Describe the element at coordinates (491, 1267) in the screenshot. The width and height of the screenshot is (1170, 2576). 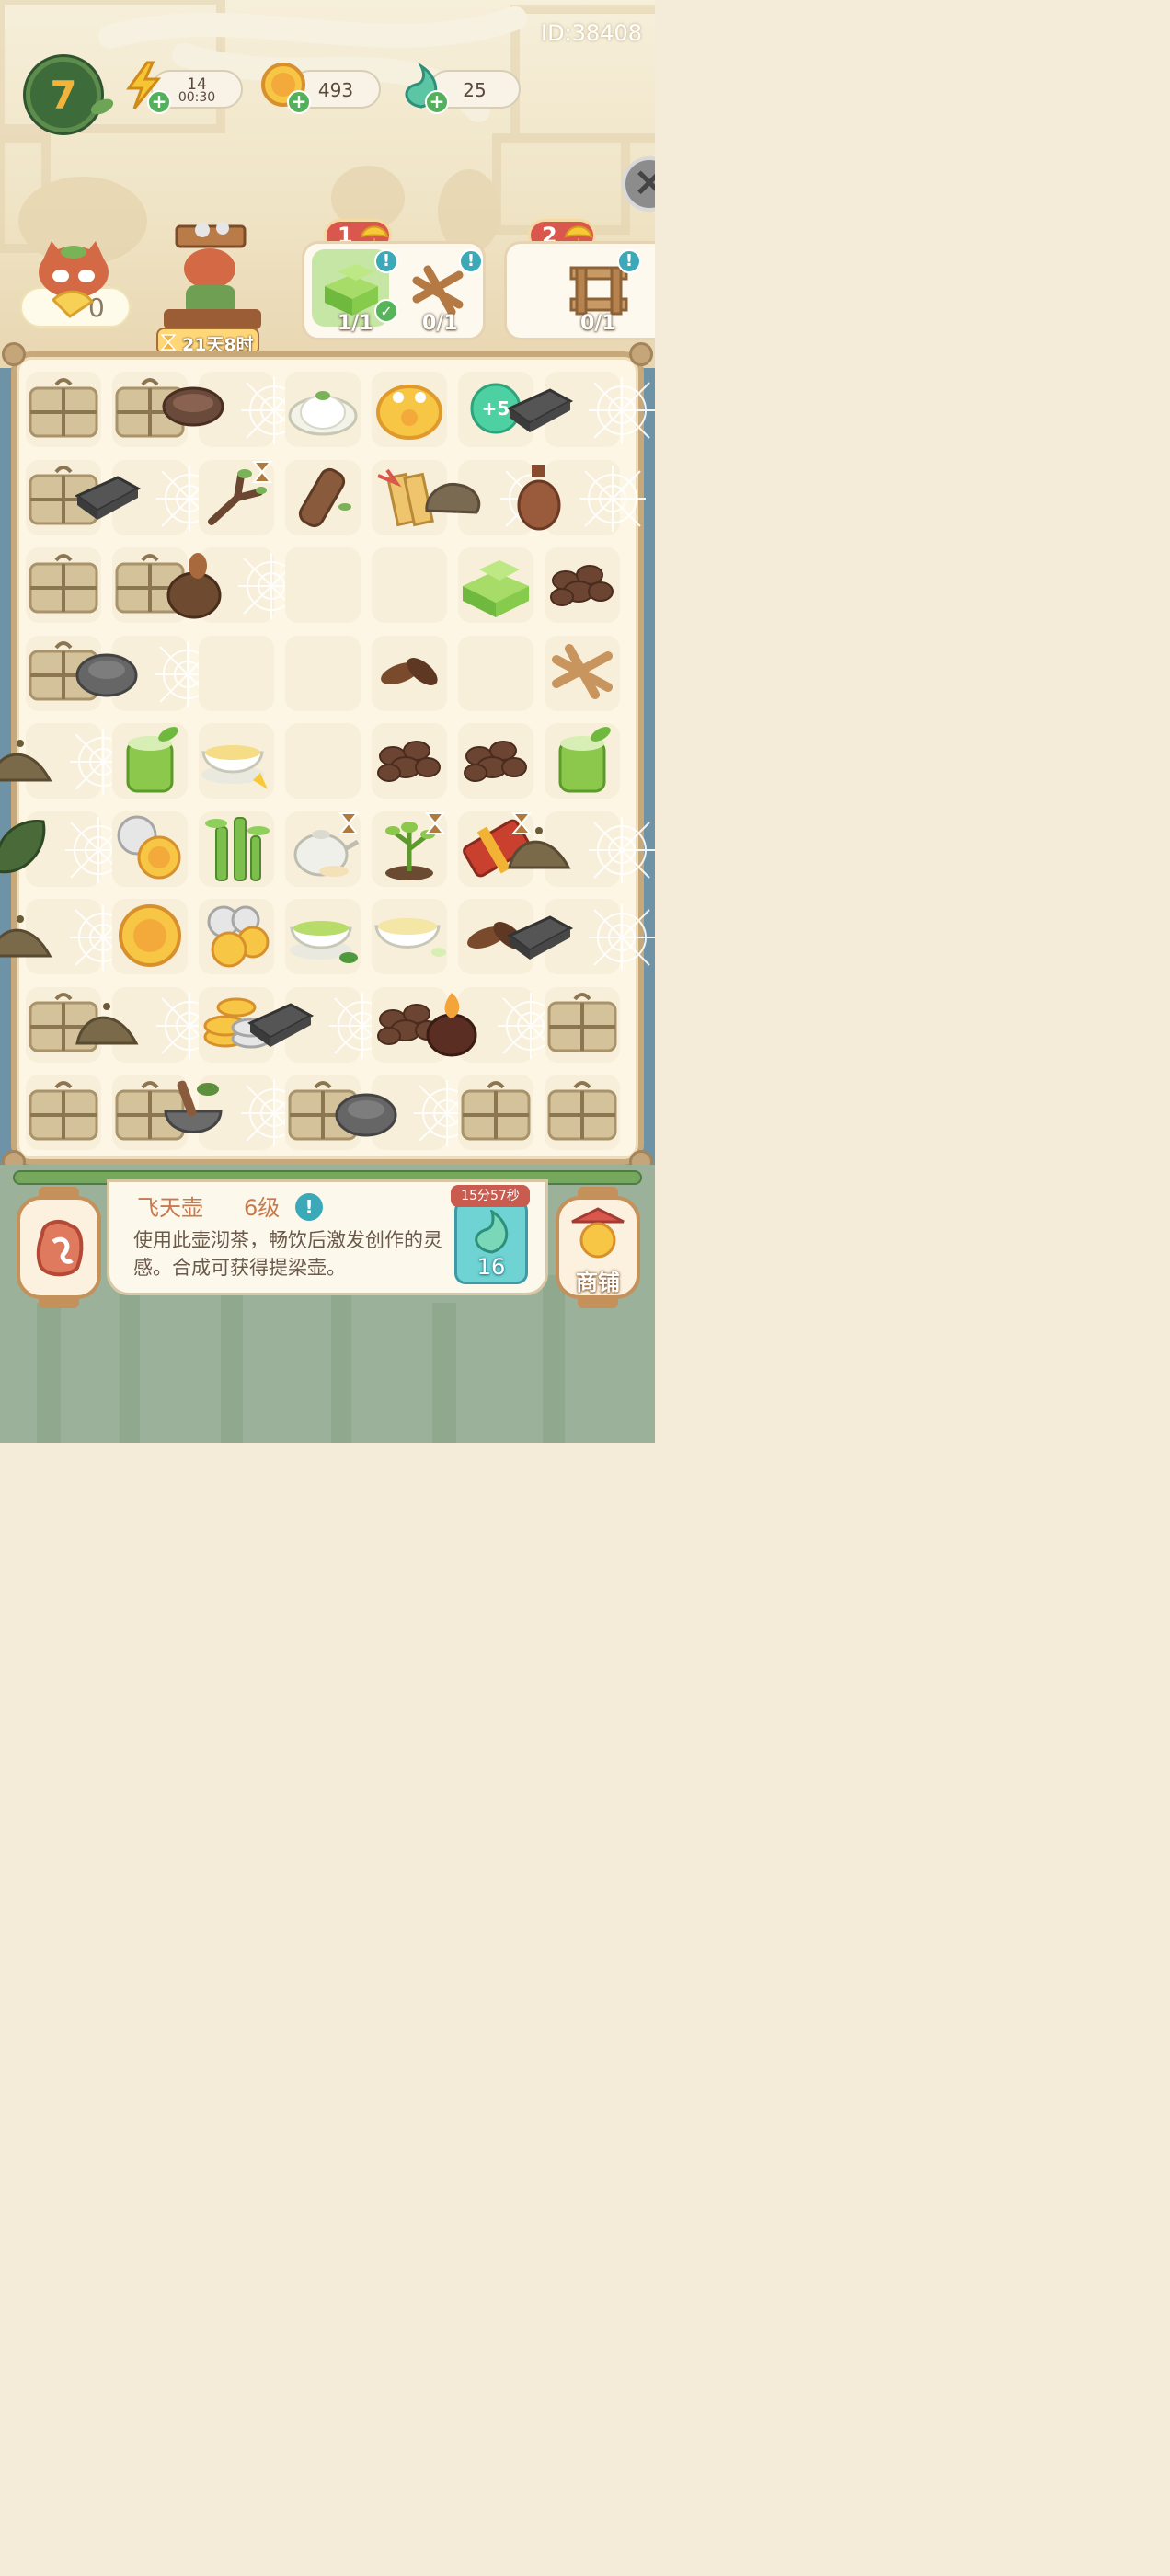
I see `producer-count: 16` at that location.